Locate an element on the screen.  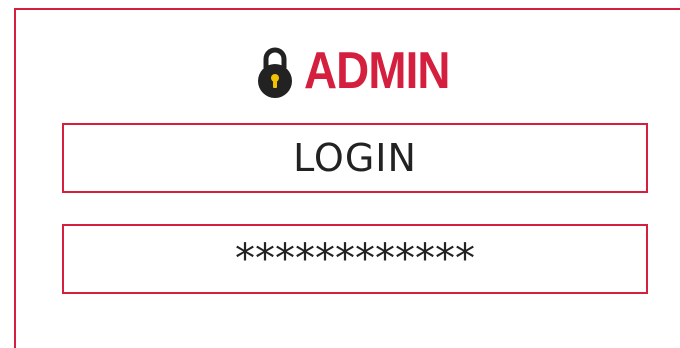
page-title: ADMIN is located at coordinates (376, 71).